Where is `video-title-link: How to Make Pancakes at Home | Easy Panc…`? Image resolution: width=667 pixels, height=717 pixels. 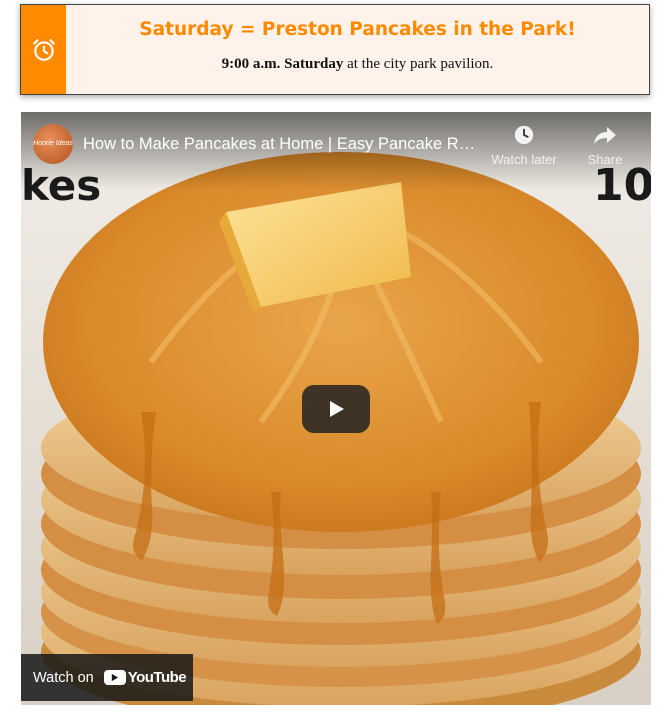
video-title-link: How to Make Pancakes at Home | Easy Panc… is located at coordinates (283, 144).